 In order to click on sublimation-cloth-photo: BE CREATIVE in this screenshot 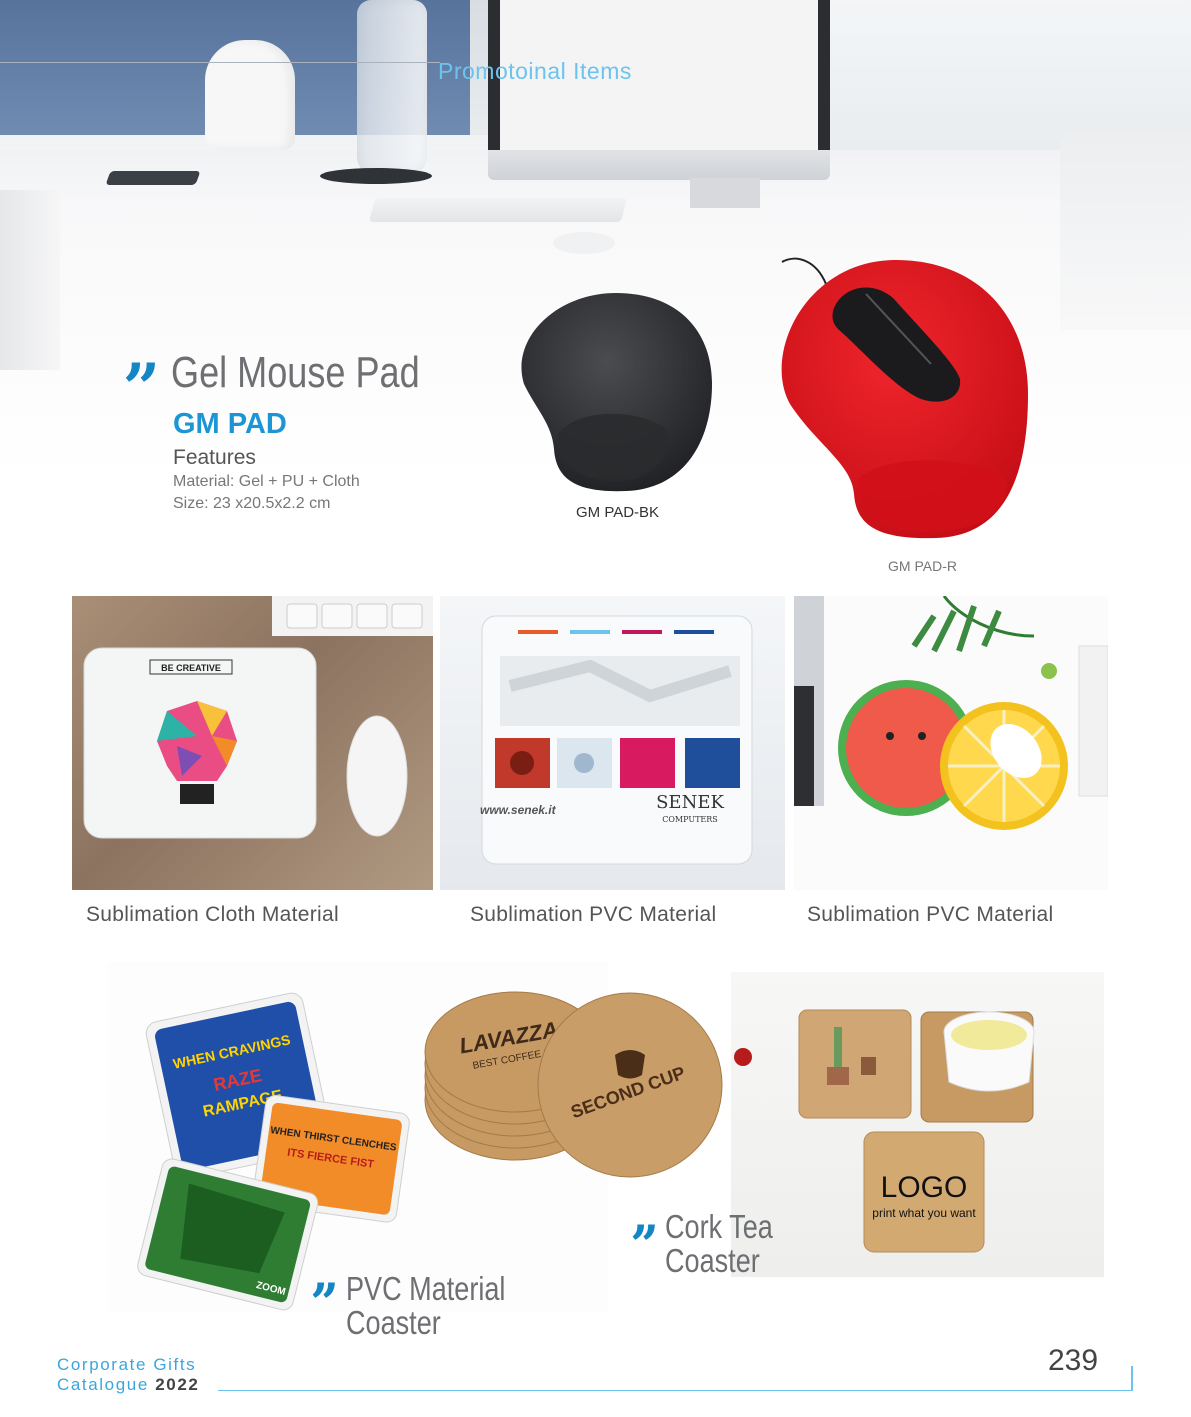, I will do `click(252, 743)`.